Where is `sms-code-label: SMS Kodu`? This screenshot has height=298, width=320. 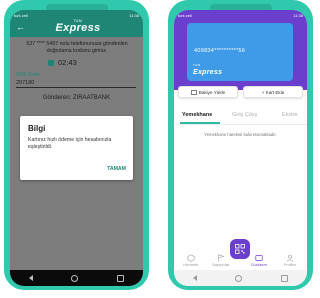
sms-code-label: SMS Kodu is located at coordinates (28, 75).